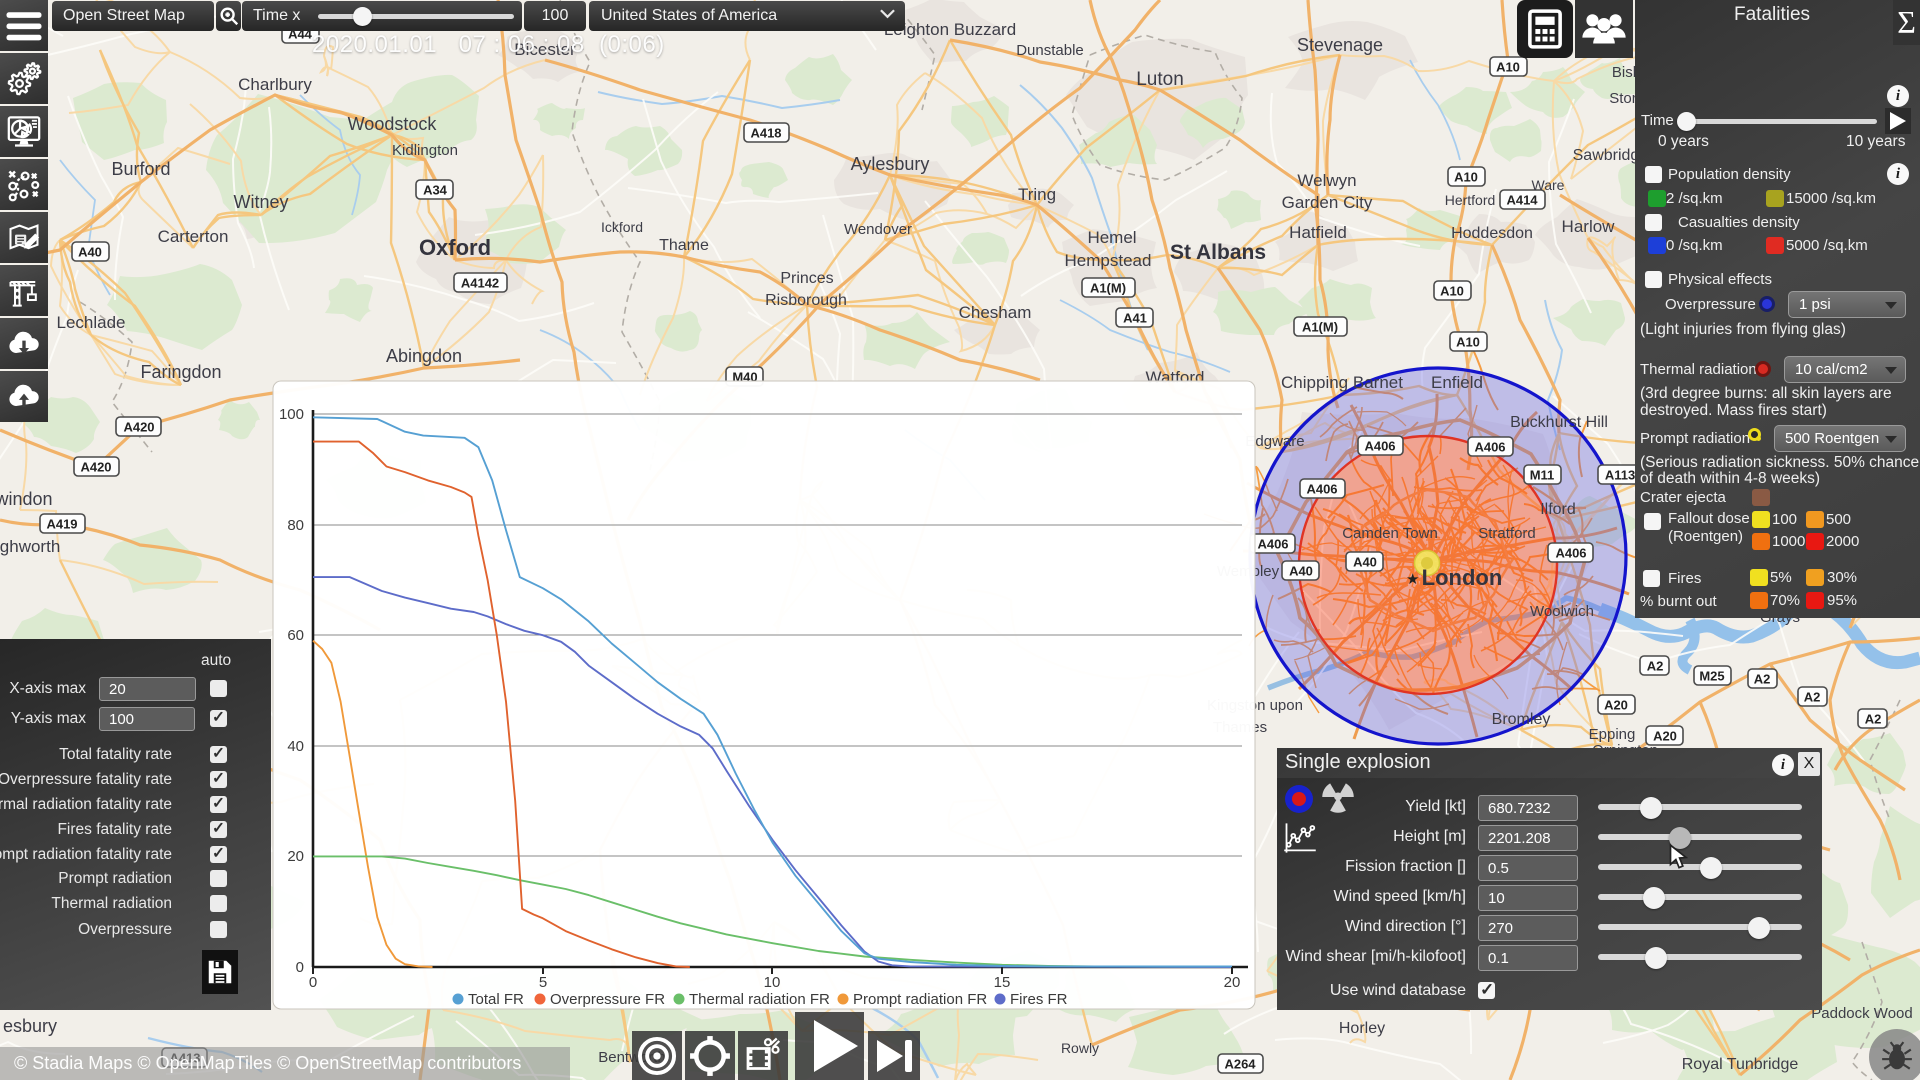 The height and width of the screenshot is (1080, 1920). What do you see at coordinates (1342, 382) in the screenshot?
I see `svg-text: Chipping Barnet` at bounding box center [1342, 382].